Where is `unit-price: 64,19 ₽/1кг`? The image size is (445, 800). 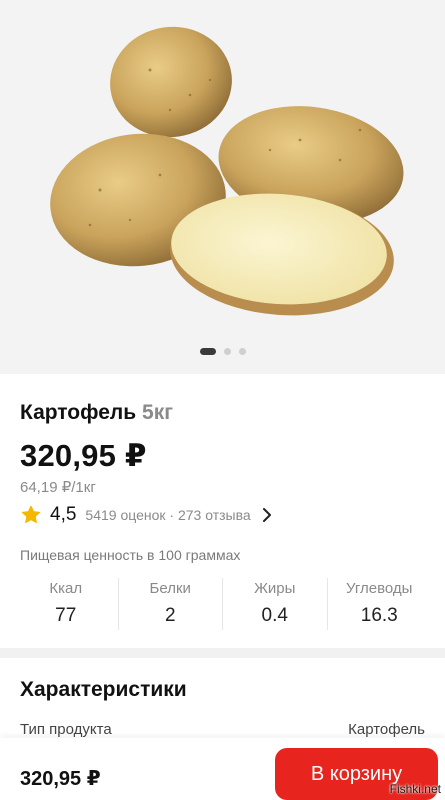
unit-price: 64,19 ₽/1кг is located at coordinates (58, 487).